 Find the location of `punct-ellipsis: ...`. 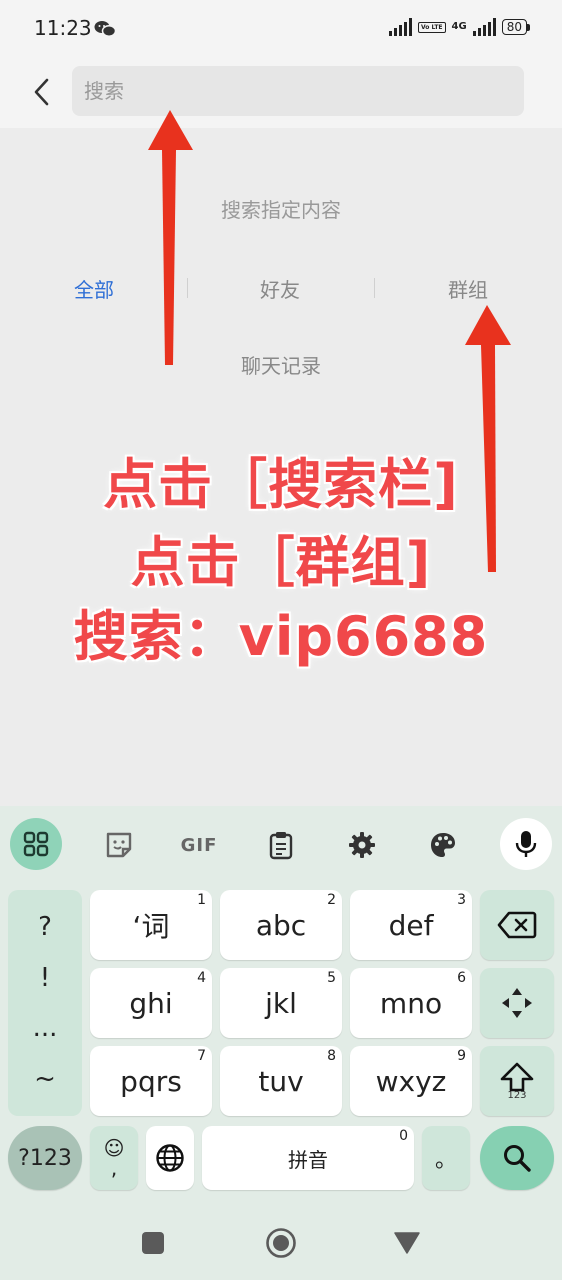

punct-ellipsis: ... is located at coordinates (45, 1028).